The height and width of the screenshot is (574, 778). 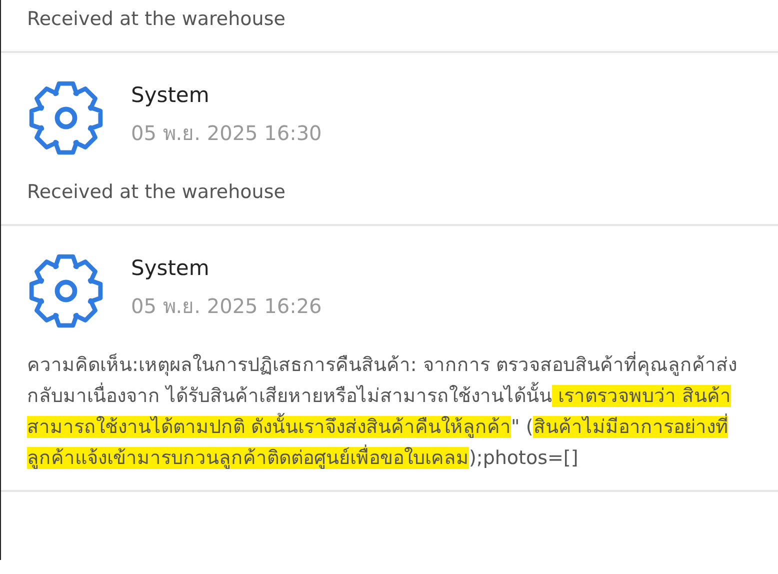 What do you see at coordinates (226, 133) in the screenshot?
I see `timestamp: 05 พ.ย. 2025 16:30` at bounding box center [226, 133].